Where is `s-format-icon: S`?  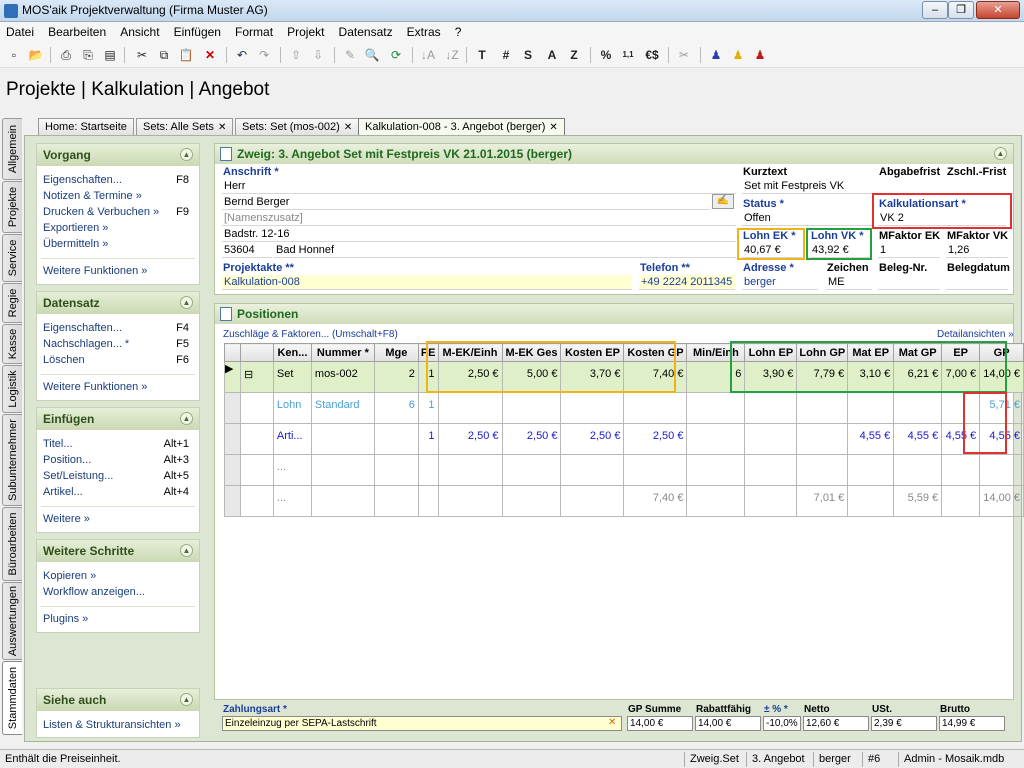
s-format-icon: S is located at coordinates (528, 55).